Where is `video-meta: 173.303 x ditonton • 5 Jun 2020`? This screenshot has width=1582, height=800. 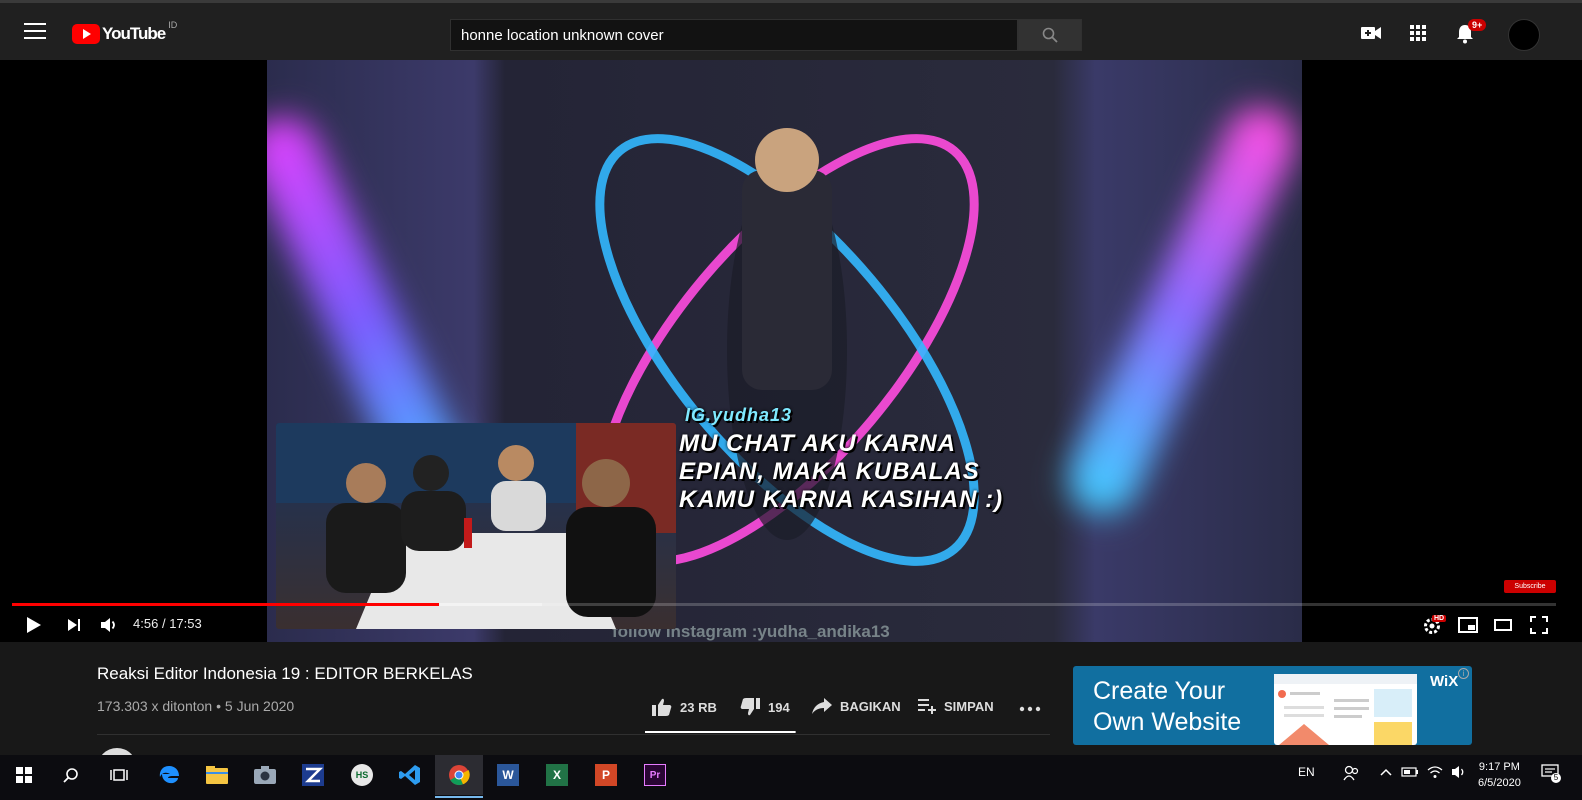
video-meta: 173.303 x ditonton • 5 Jun 2020 is located at coordinates (195, 706).